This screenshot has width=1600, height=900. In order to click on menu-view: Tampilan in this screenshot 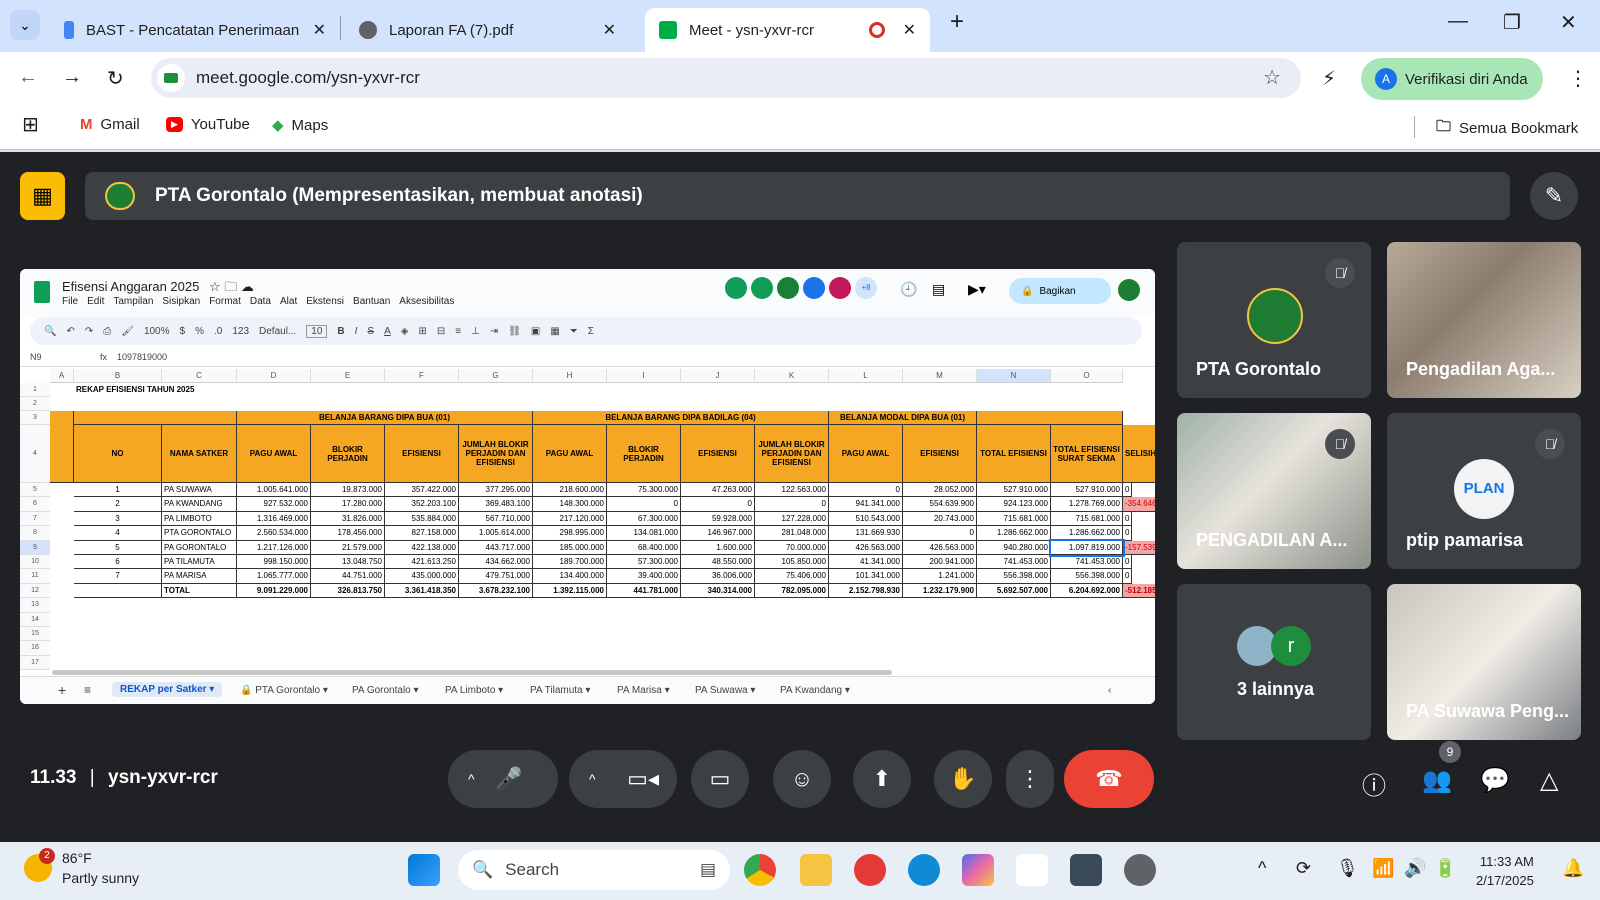, I will do `click(133, 301)`.